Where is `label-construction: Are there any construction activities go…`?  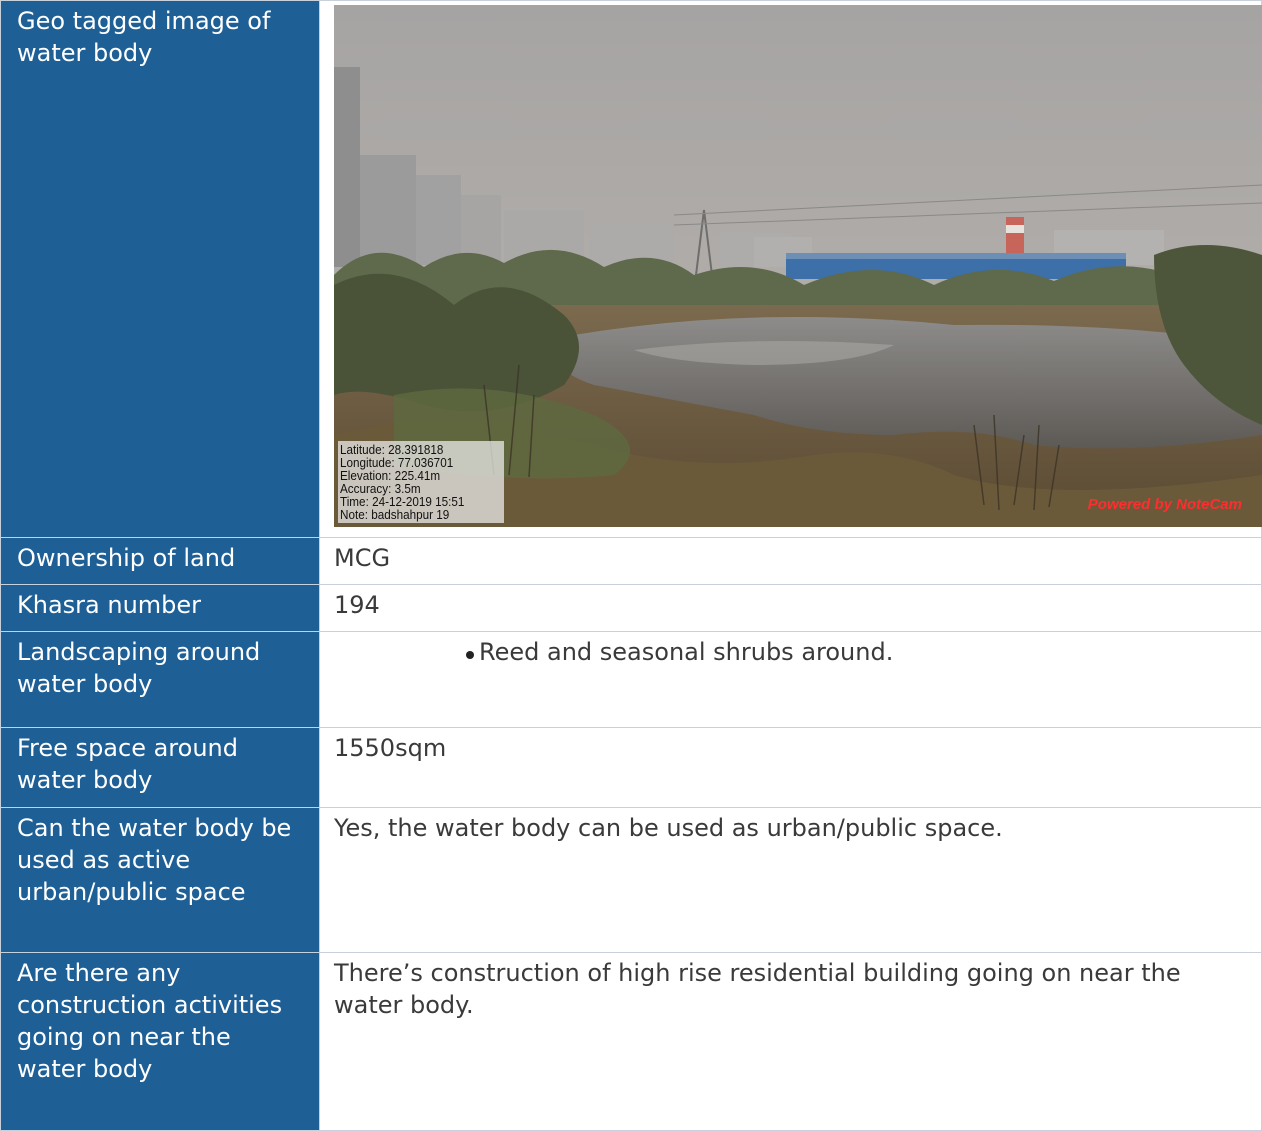 label-construction: Are there any construction activities go… is located at coordinates (160, 1041).